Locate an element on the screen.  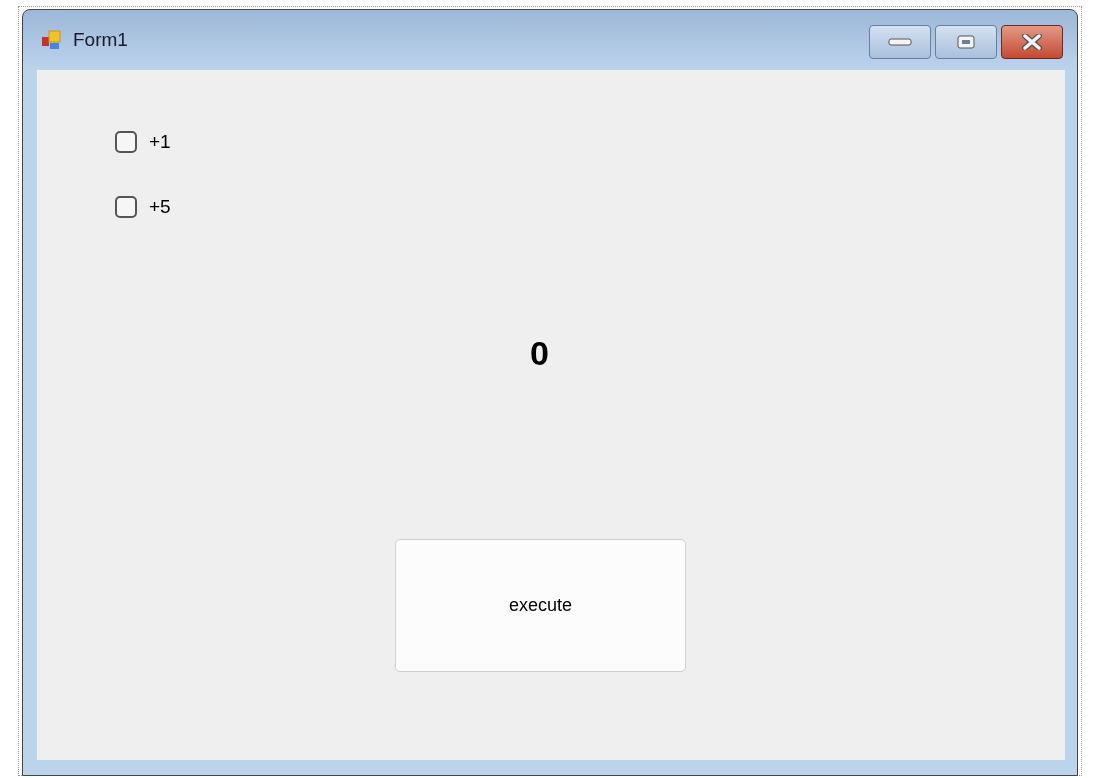
maximize-button is located at coordinates (966, 42).